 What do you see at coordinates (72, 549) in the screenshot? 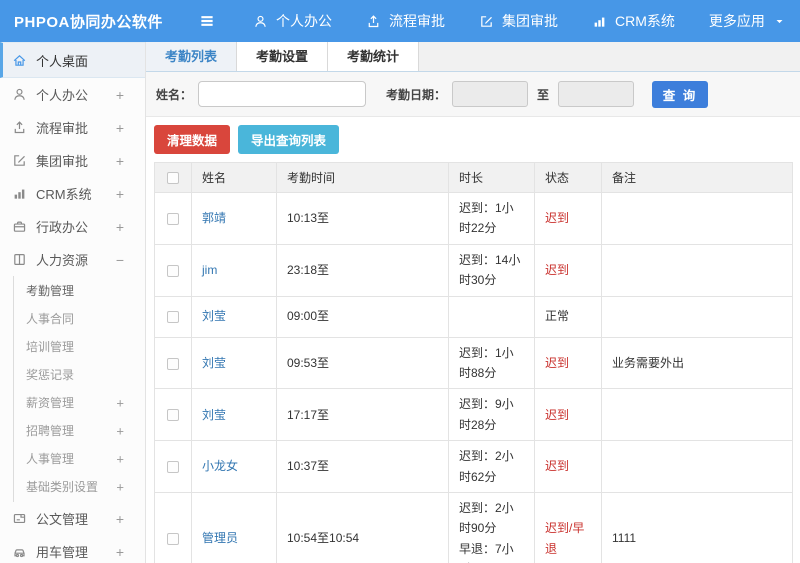
I see `sidebar-item-9: 用车管理 +` at bounding box center [72, 549].